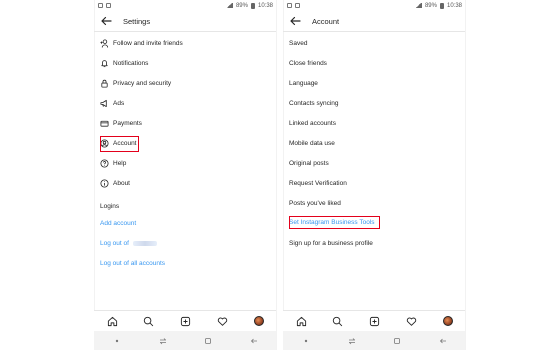 Image resolution: width=550 pixels, height=350 pixels. I want to click on business-tools-highlight-box, so click(334, 222).